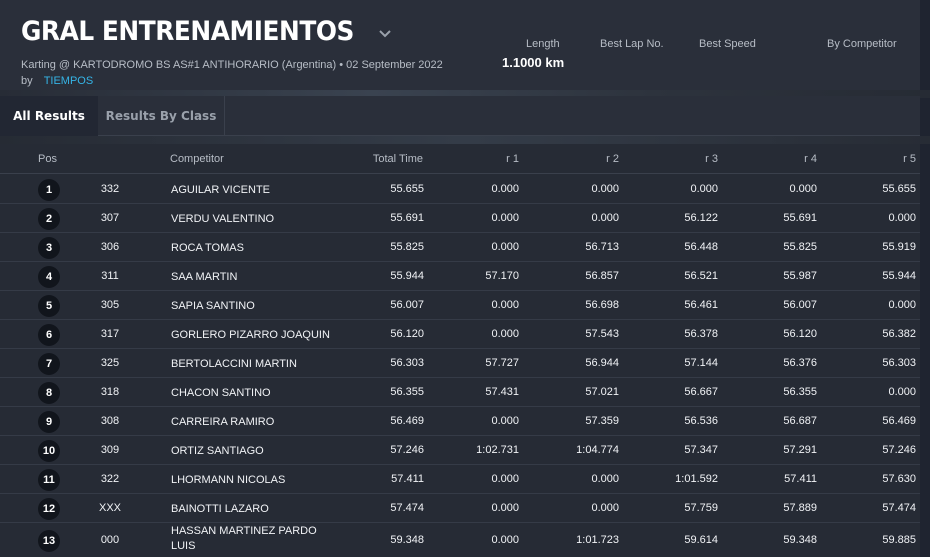  Describe the element at coordinates (502, 363) in the screenshot. I see `lap-time-r1: 57.727` at that location.